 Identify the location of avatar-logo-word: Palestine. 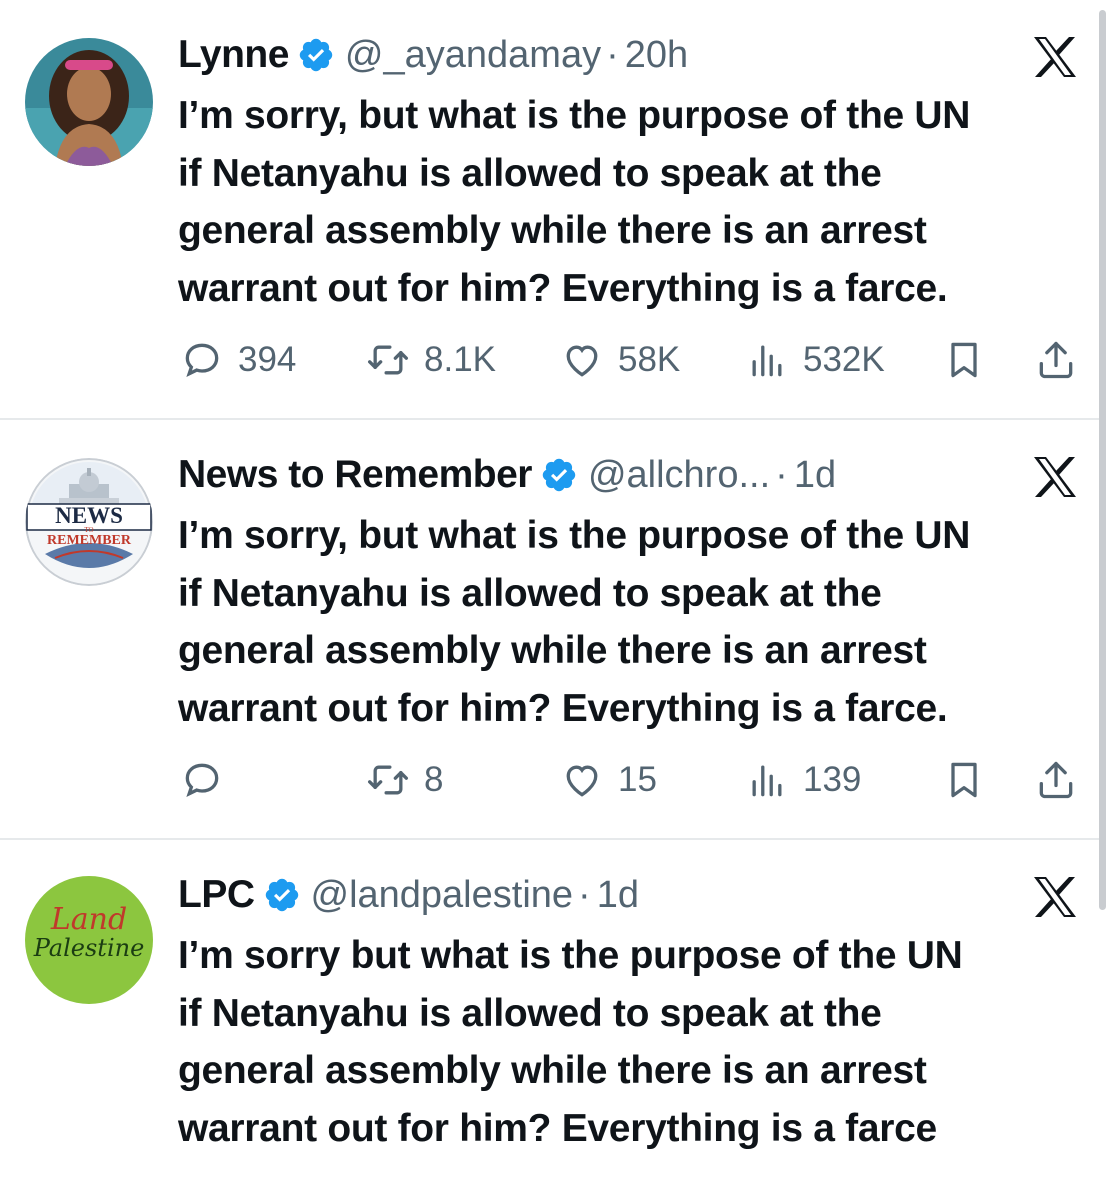
(89, 947).